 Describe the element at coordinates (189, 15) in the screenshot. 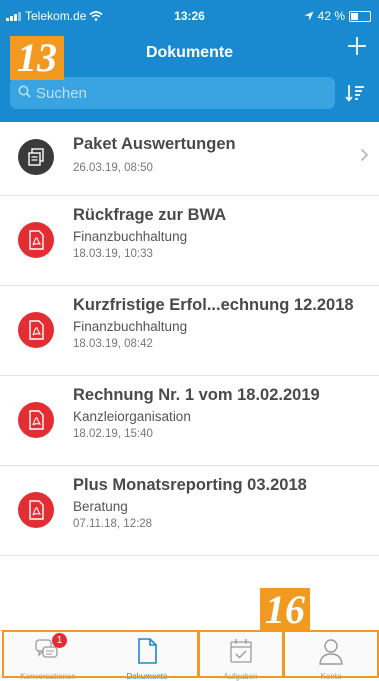

I see `status-bar: Telekom.de 13:26 42 %` at that location.